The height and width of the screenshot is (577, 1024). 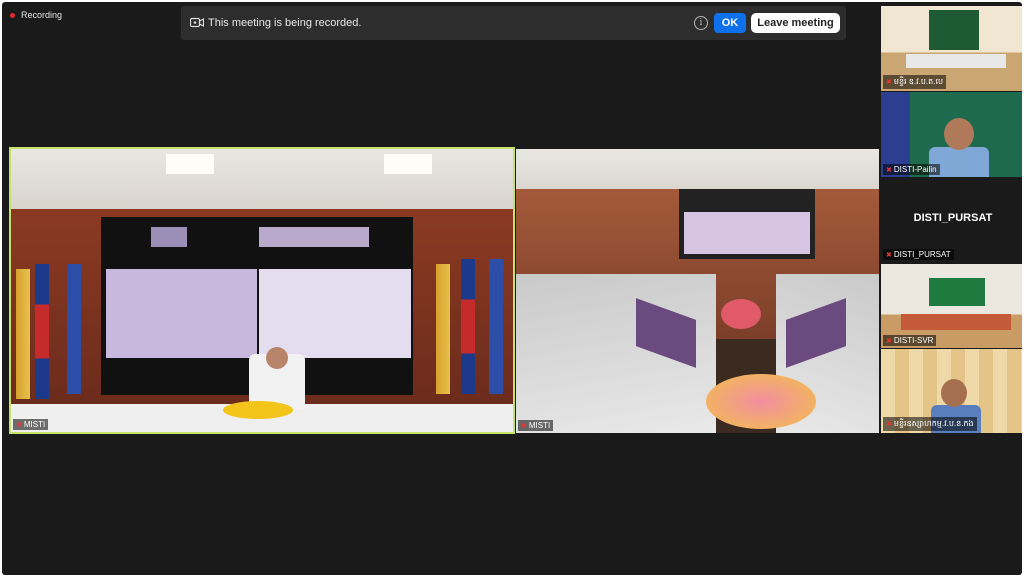 I want to click on participant-name: DISTI-SVR, so click(x=913, y=340).